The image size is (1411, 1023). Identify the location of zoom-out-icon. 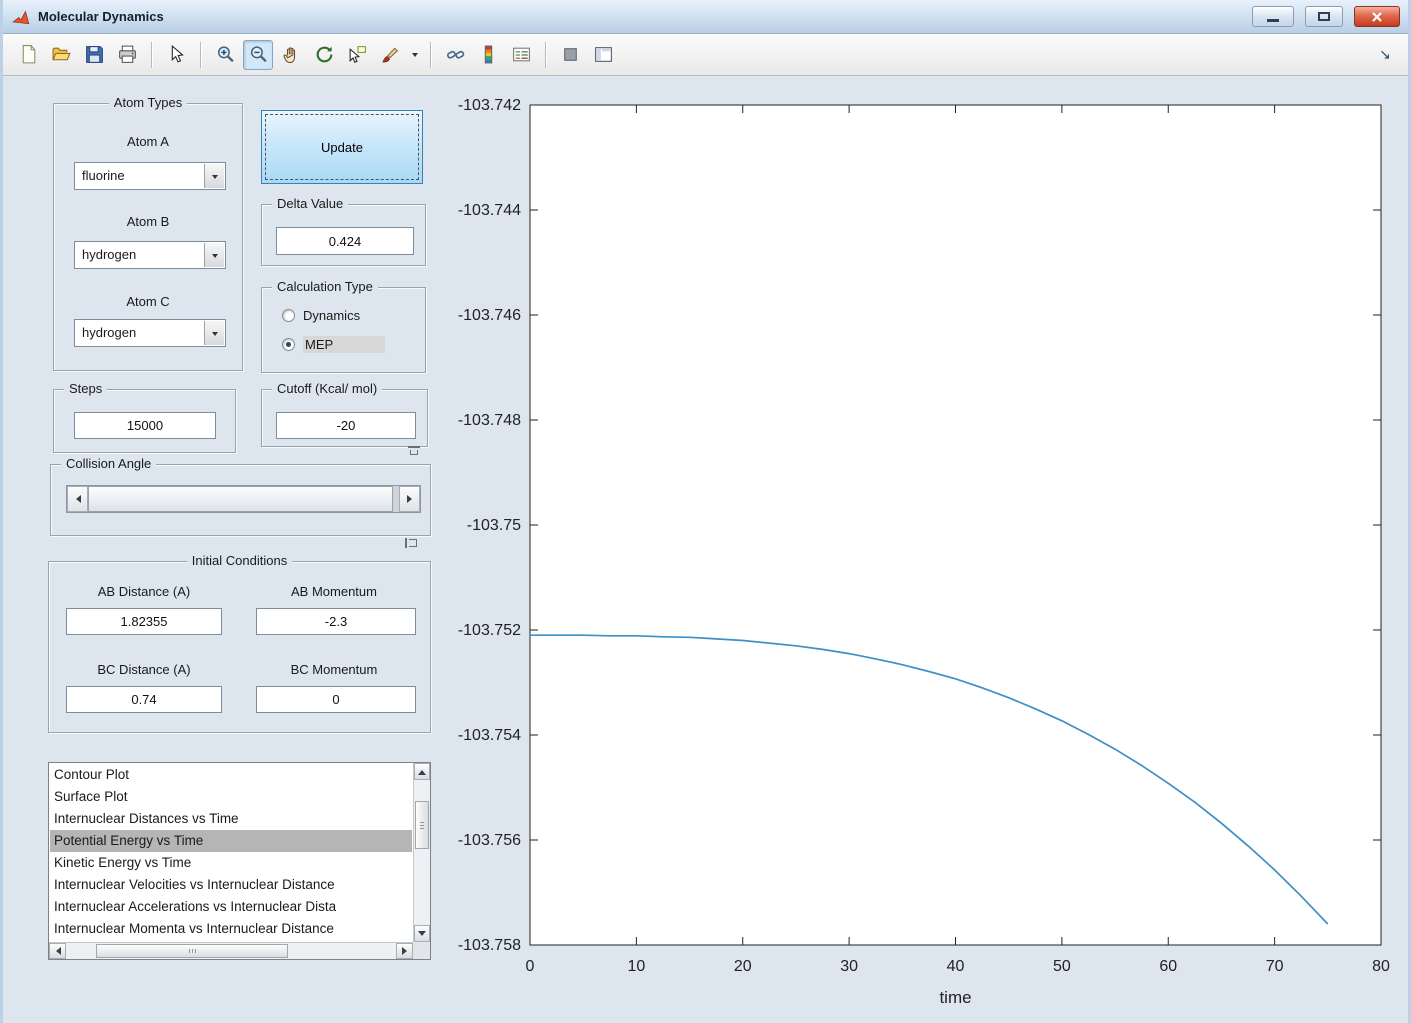
(258, 54).